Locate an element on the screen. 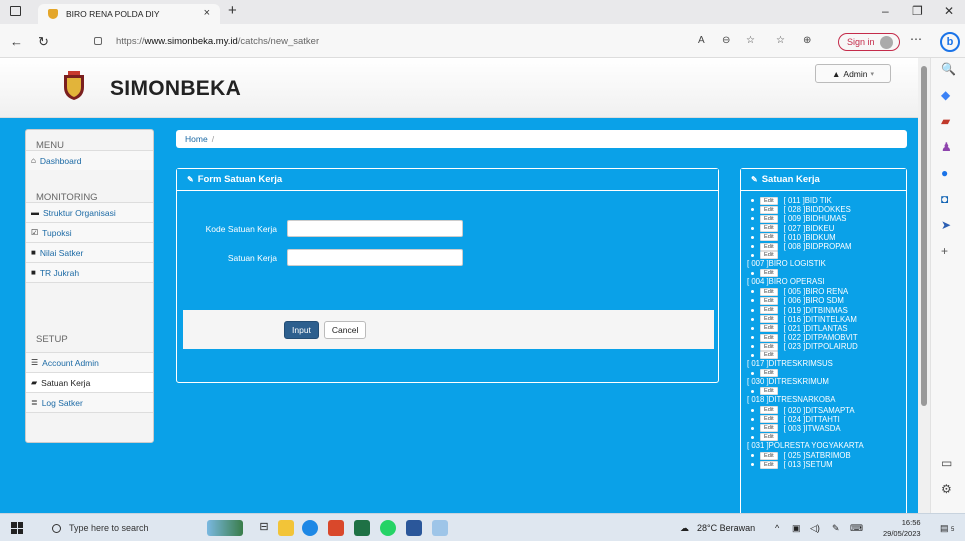 The image size is (965, 541). powerpoint-icon is located at coordinates (336, 528).